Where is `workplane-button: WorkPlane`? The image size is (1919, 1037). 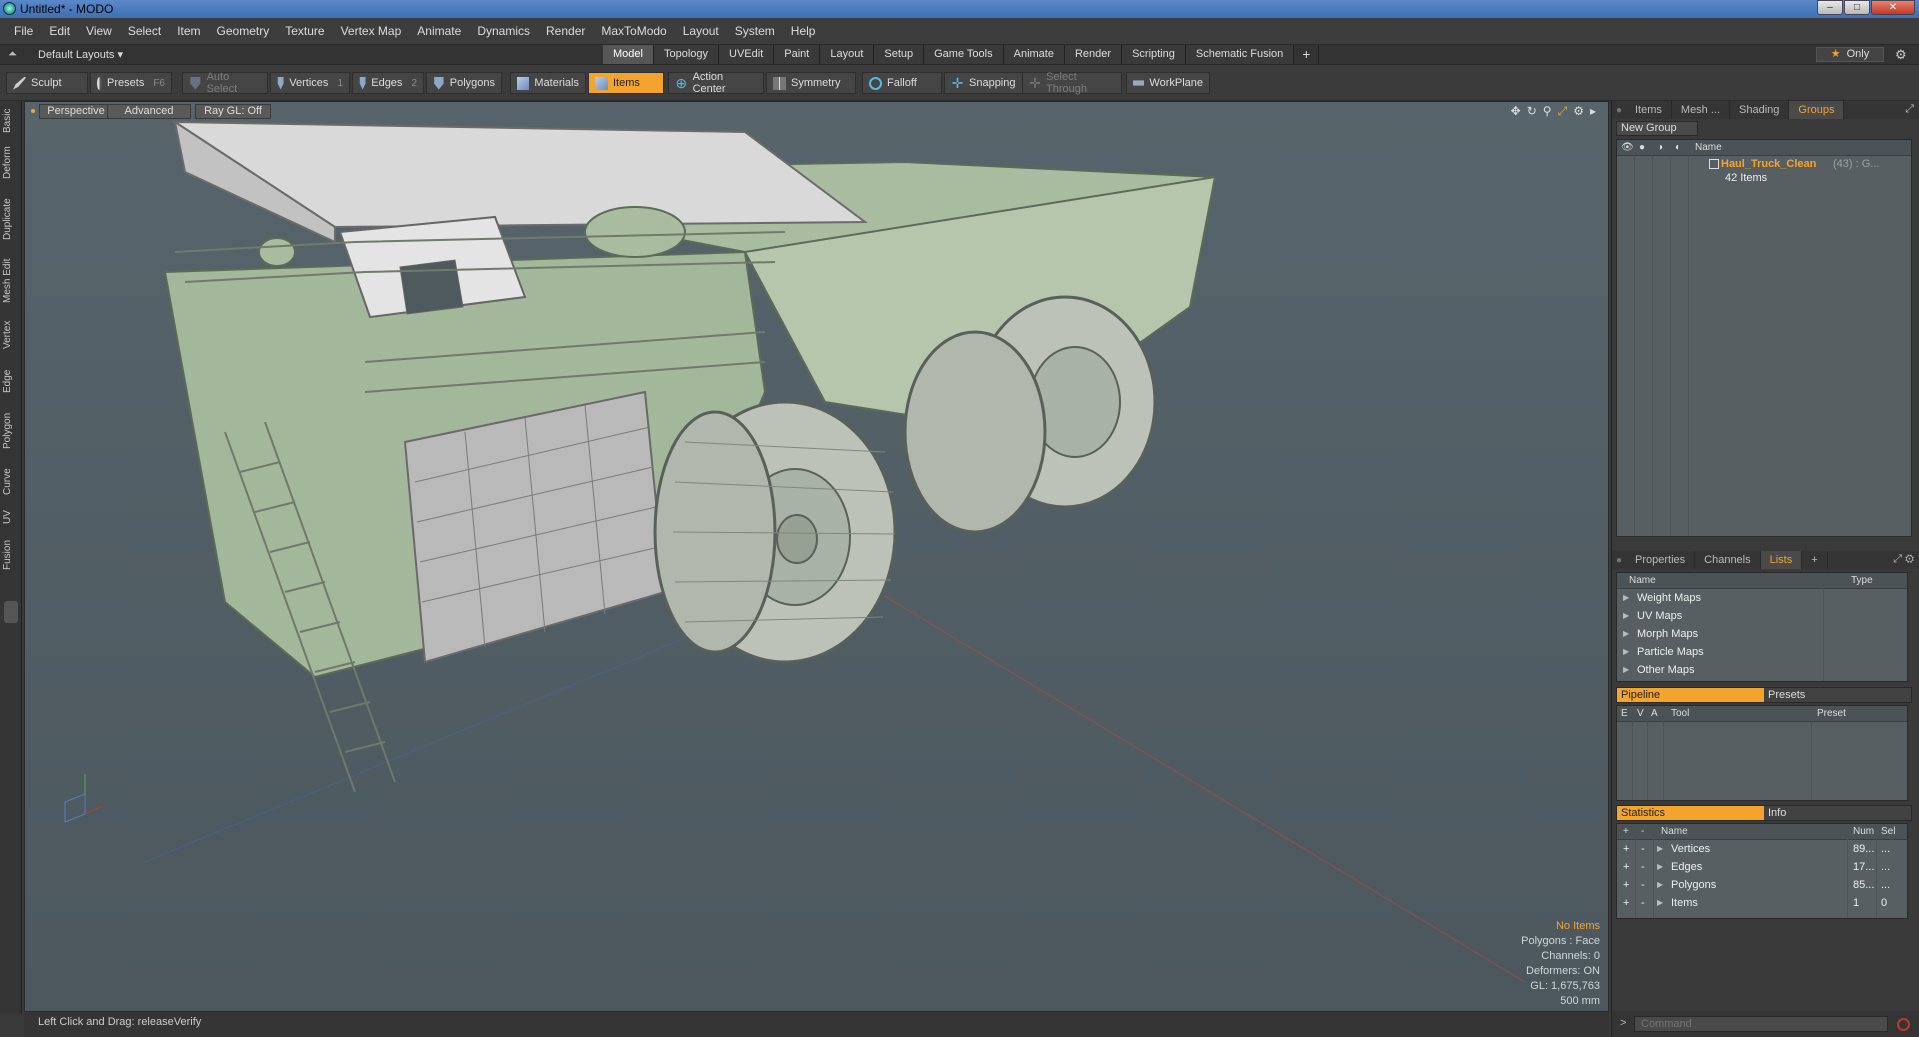
workplane-button: WorkPlane is located at coordinates (1168, 83).